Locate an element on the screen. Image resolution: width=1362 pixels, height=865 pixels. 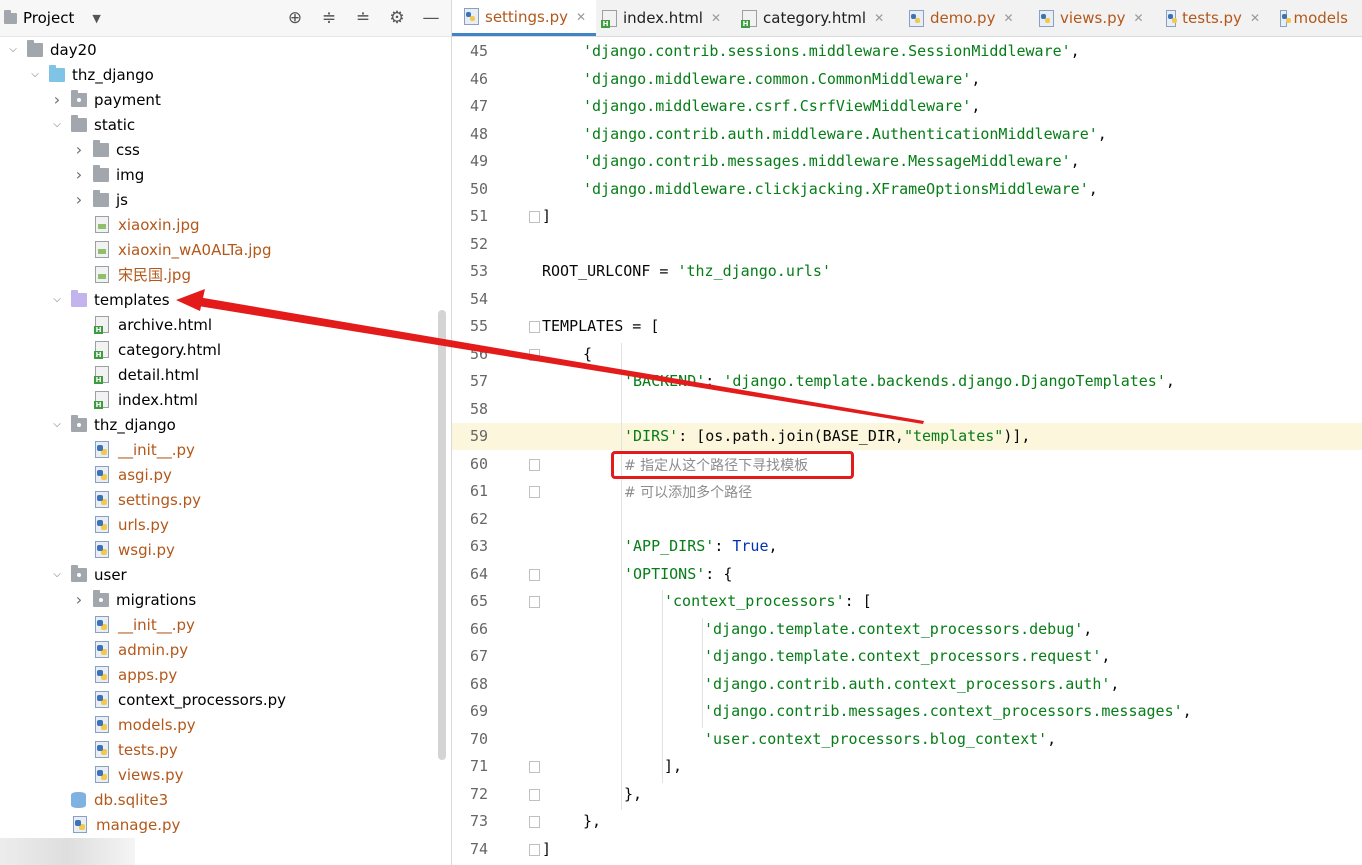
tree-item-img: › img is located at coordinates (225, 174).